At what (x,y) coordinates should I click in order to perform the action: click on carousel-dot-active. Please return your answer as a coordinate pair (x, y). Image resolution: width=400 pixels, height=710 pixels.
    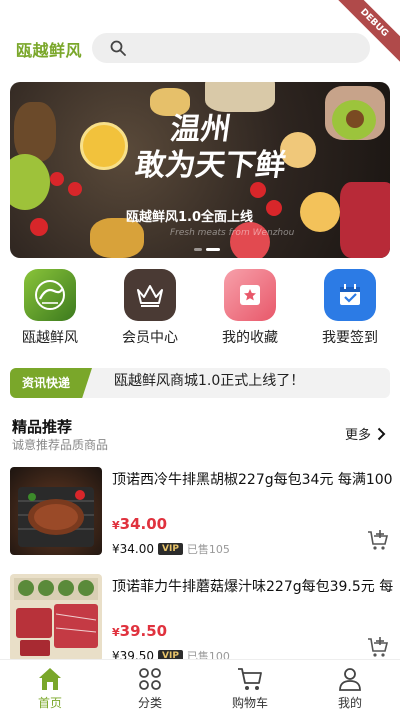
    Looking at the image, I should click on (213, 249).